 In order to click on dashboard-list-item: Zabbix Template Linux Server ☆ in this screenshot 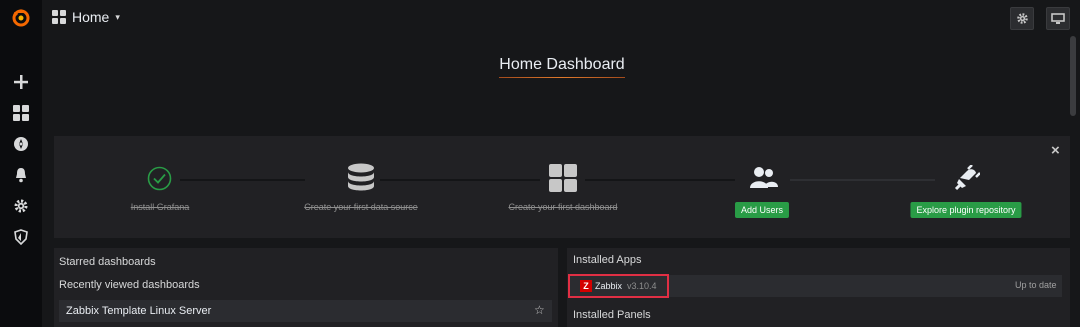, I will do `click(305, 311)`.